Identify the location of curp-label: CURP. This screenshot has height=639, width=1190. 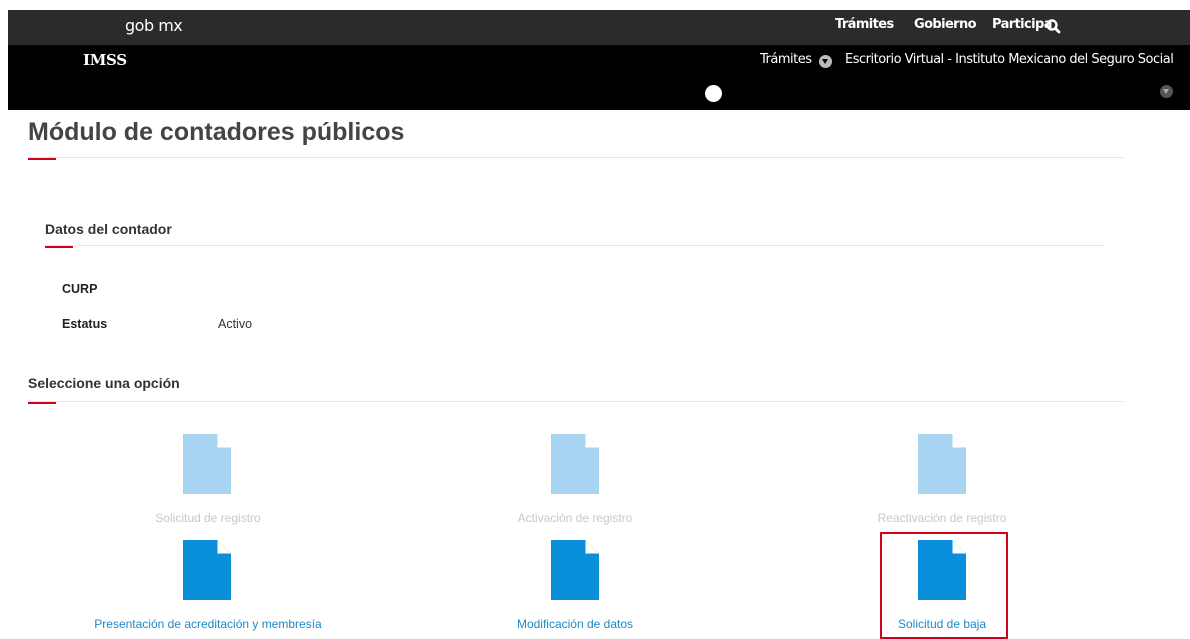
(80, 289).